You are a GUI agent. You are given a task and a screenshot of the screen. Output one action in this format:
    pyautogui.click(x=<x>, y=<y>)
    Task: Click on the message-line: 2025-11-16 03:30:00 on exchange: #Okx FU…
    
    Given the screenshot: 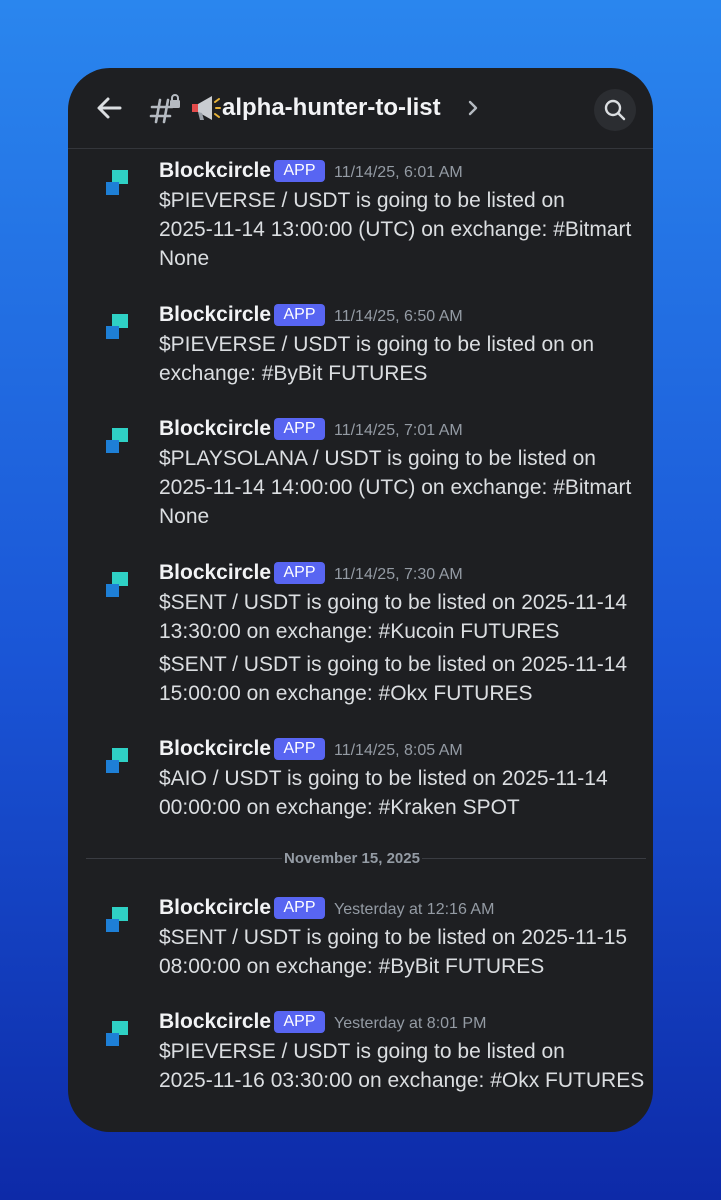 What is the action you would take?
    pyautogui.click(x=402, y=1080)
    